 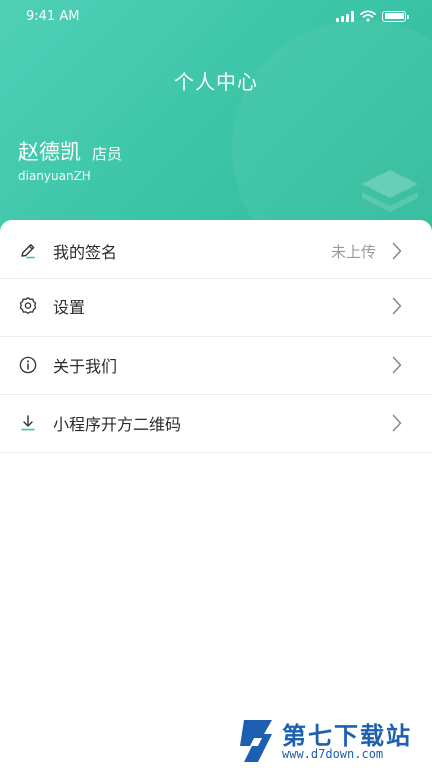 I want to click on layers-icon, so click(x=390, y=191).